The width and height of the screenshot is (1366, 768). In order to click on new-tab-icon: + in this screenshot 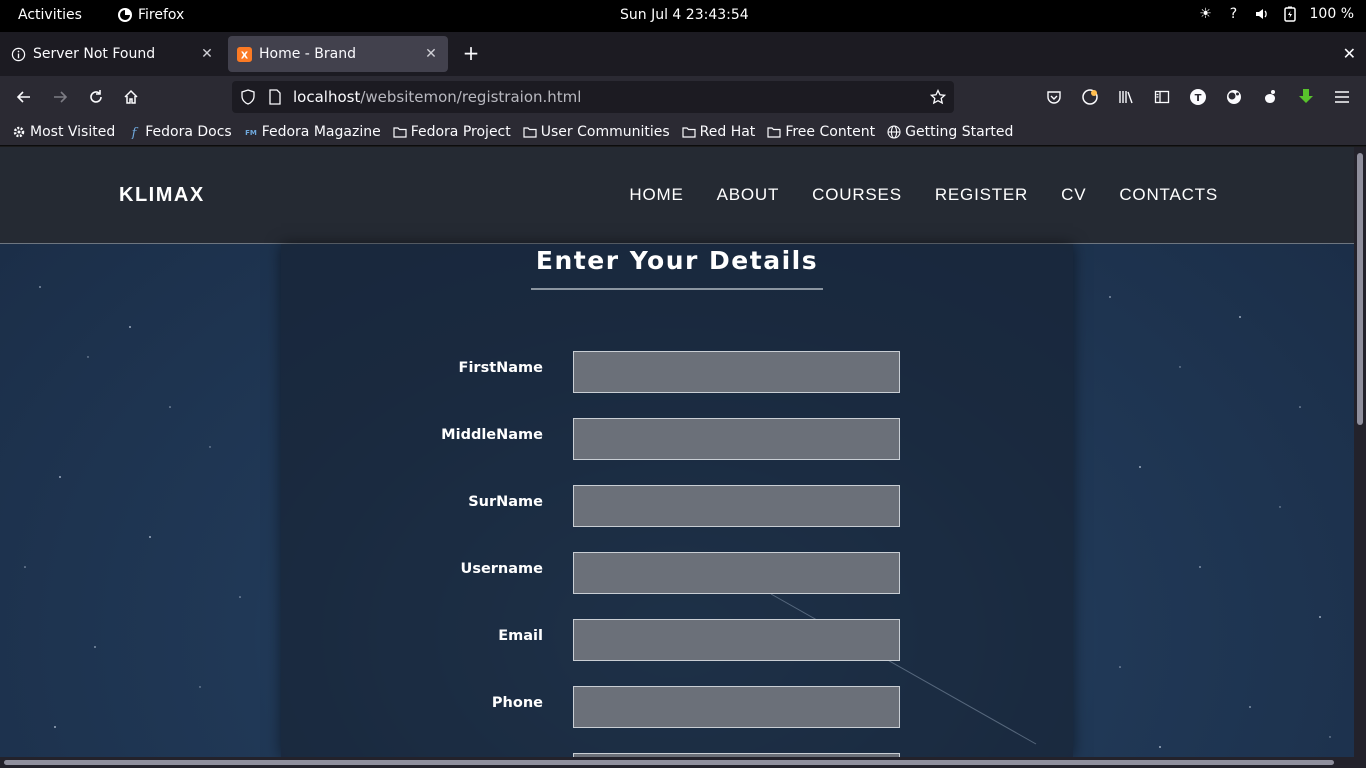, I will do `click(471, 53)`.